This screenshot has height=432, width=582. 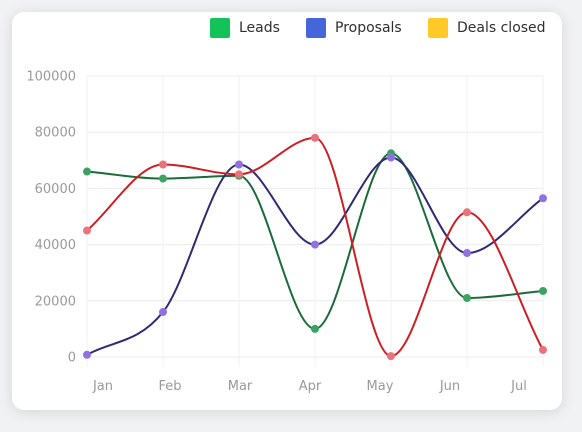 I want to click on y-tick-label-1: 20000, so click(x=55, y=301).